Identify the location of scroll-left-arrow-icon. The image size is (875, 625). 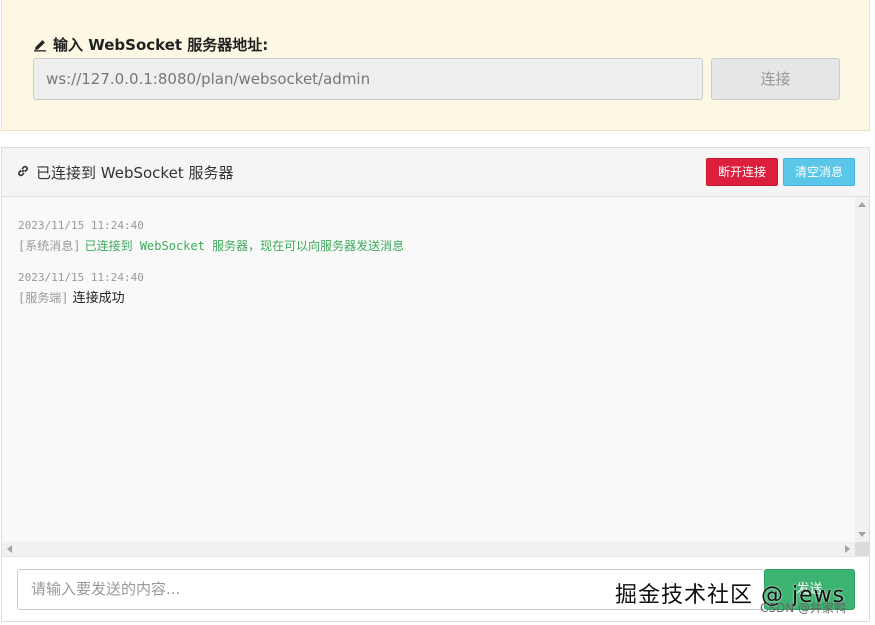
(9, 549).